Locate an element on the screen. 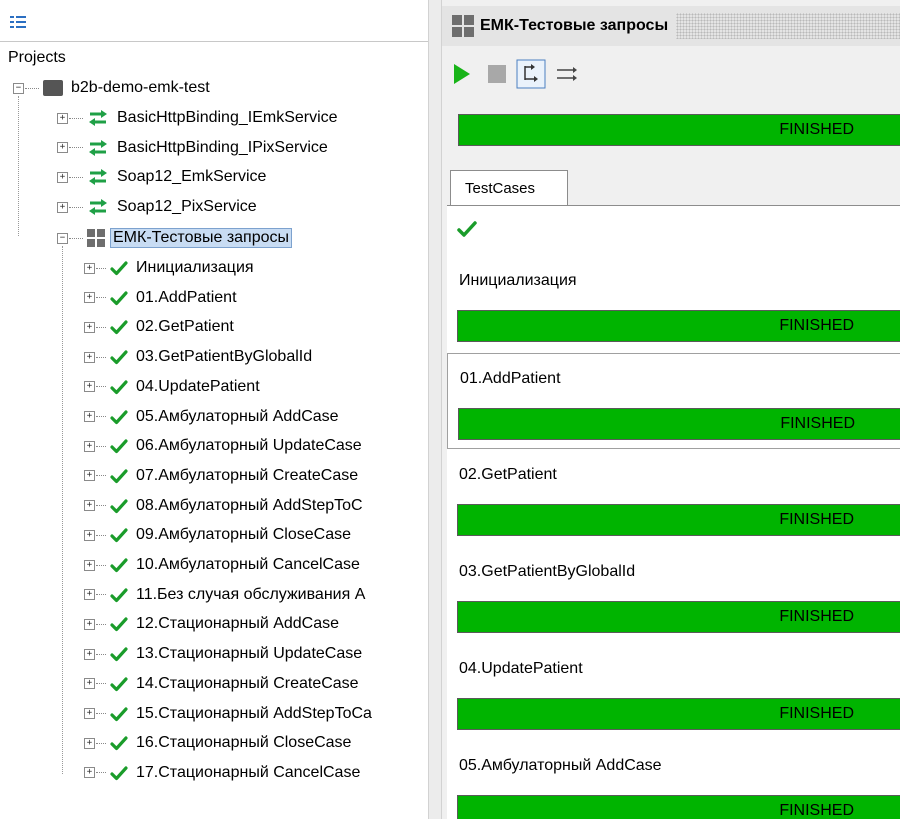  tree-item-testcase: +07.Амбулаторный CreateCase is located at coordinates (221, 476).